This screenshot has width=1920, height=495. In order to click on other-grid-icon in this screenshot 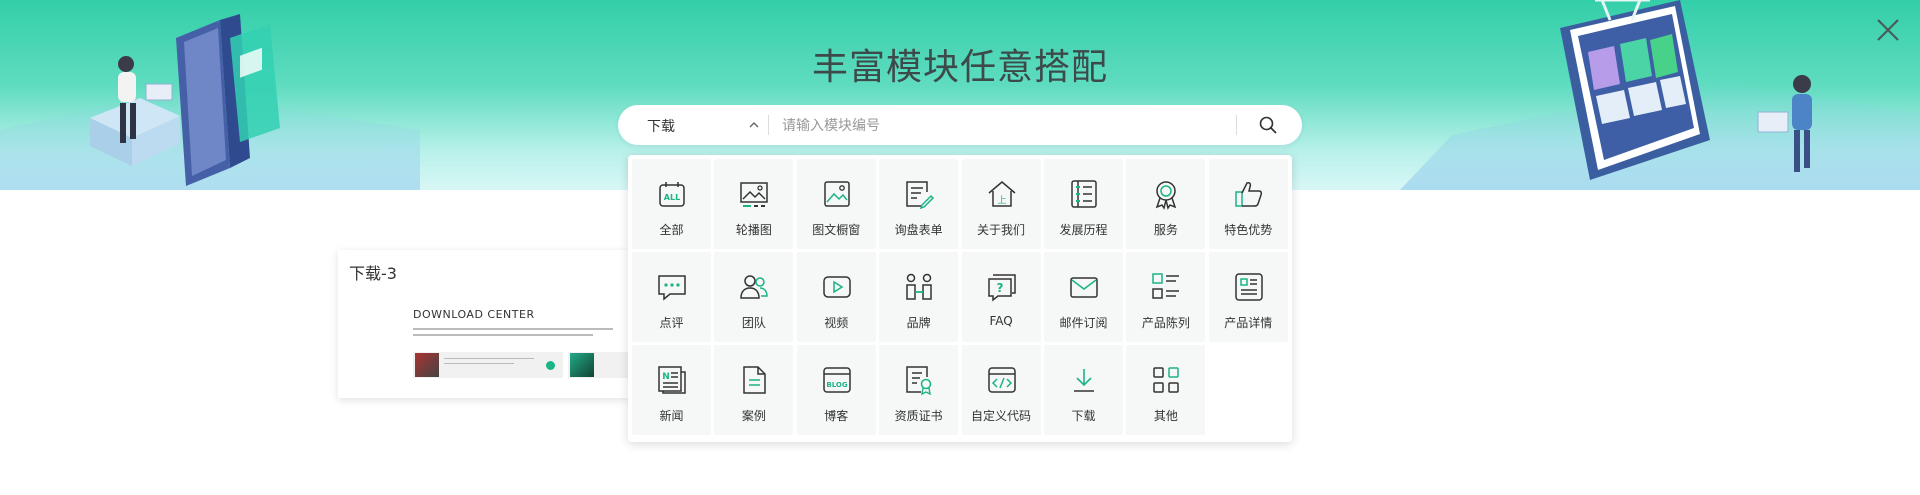, I will do `click(1166, 380)`.